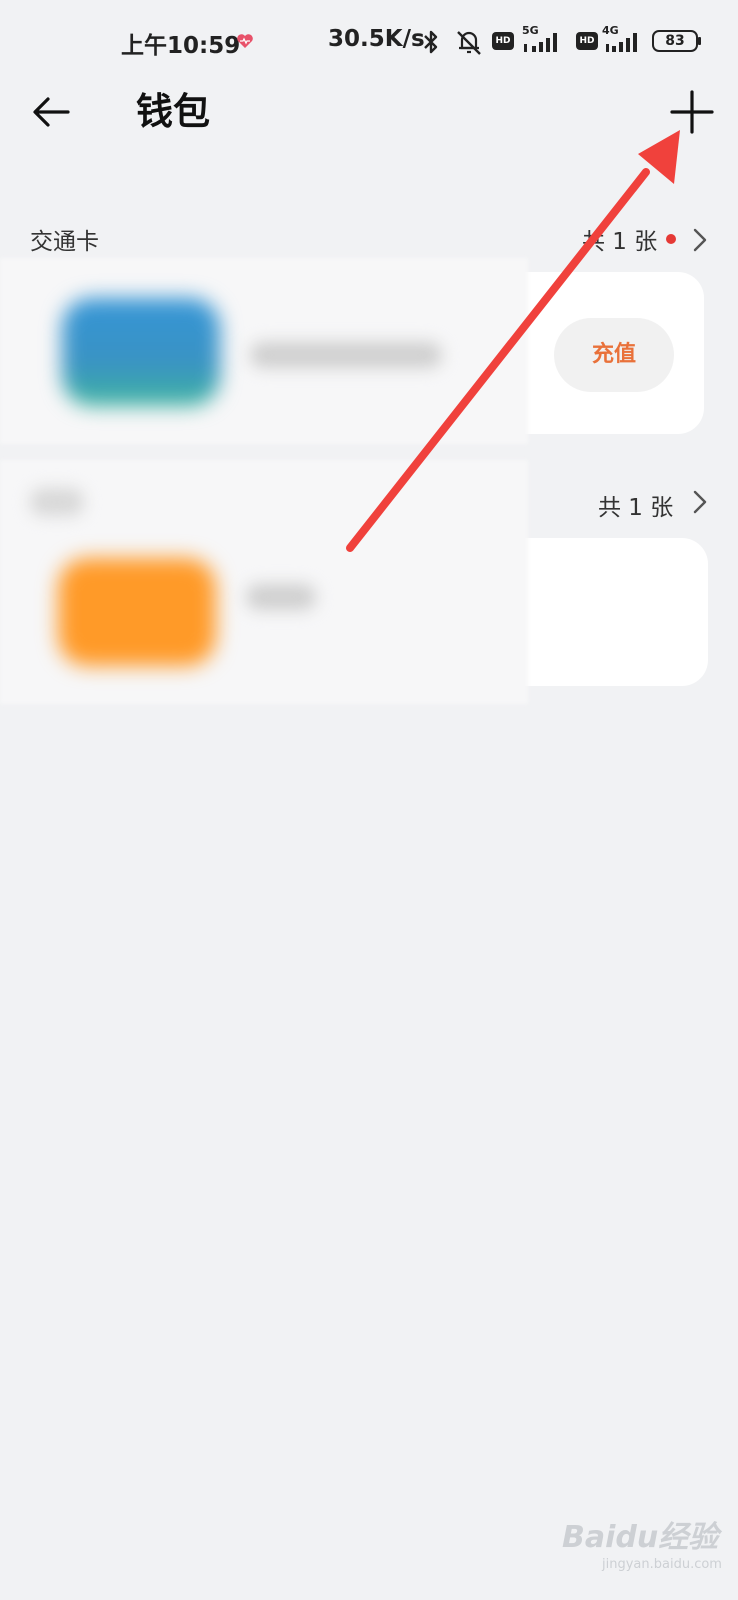  What do you see at coordinates (431, 42) in the screenshot?
I see `bluetooth-icon` at bounding box center [431, 42].